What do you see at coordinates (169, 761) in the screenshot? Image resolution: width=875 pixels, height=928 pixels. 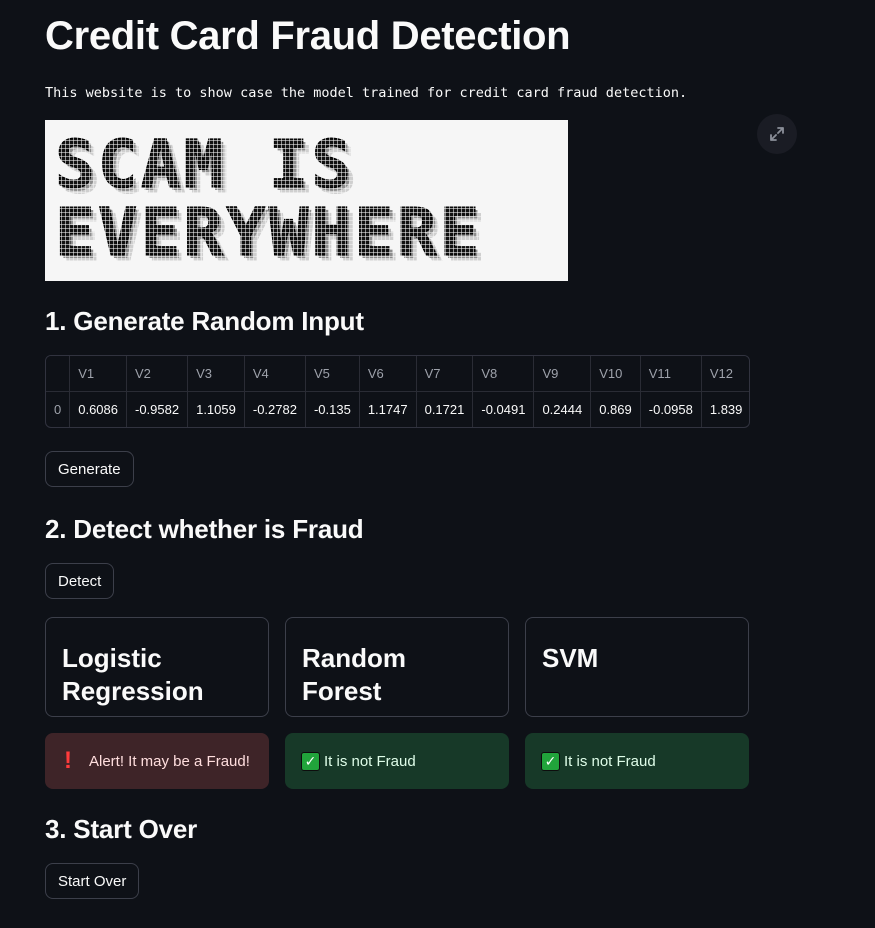 I see `result-text: Alert! It may be a Fraud!` at bounding box center [169, 761].